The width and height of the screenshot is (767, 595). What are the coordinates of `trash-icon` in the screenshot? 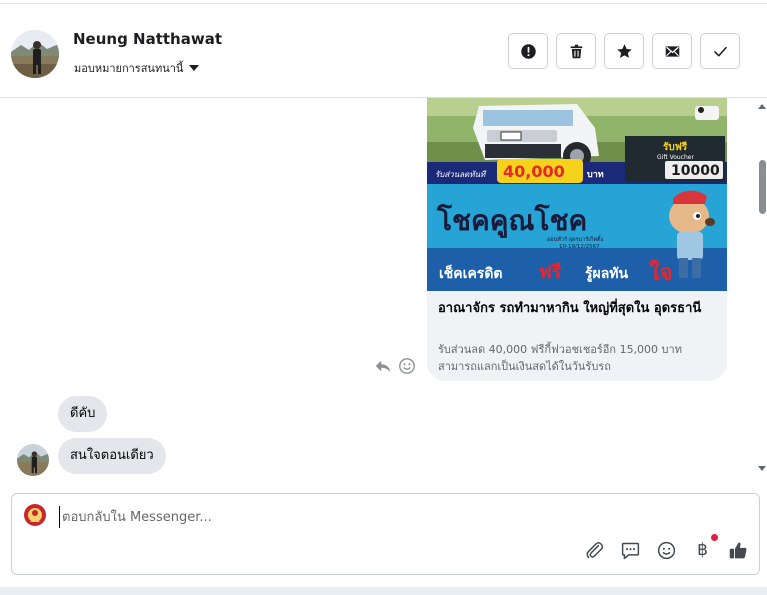 It's located at (576, 51).